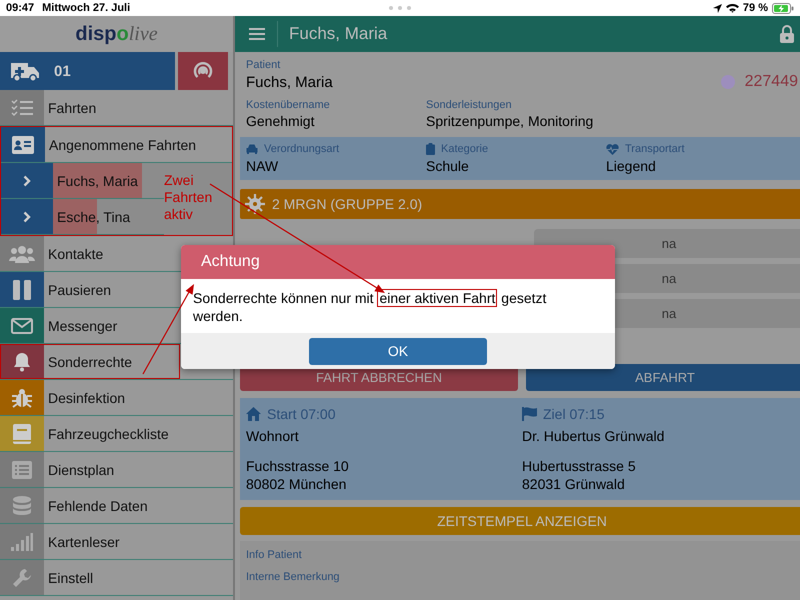 The width and height of the screenshot is (800, 600). I want to click on list-icon, so click(22, 469).